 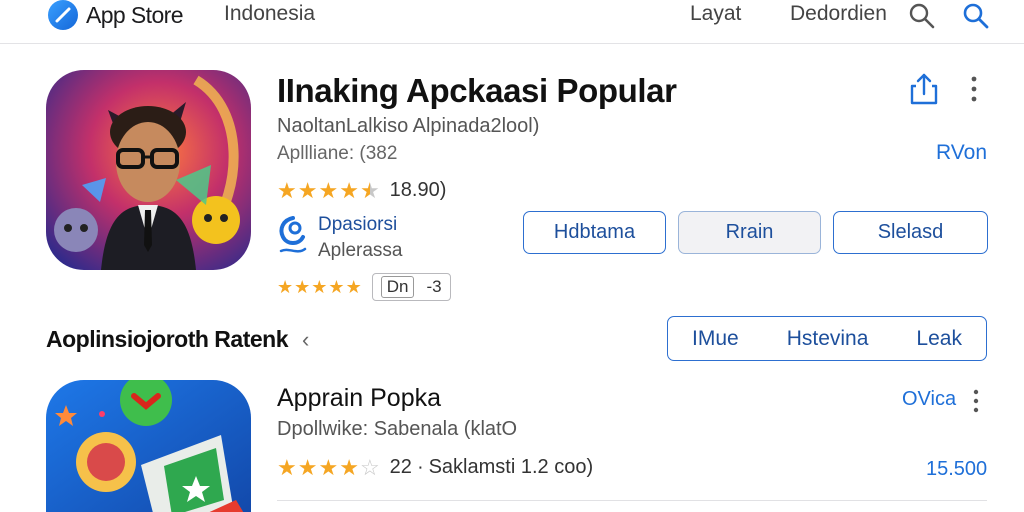 What do you see at coordinates (357, 225) in the screenshot?
I see `developer-name: Dpasiorsi` at bounding box center [357, 225].